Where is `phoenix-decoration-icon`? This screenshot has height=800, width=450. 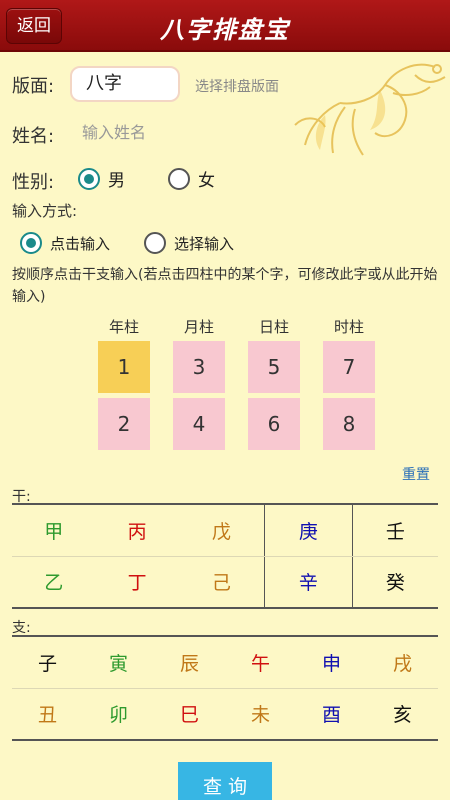
phoenix-decoration-icon is located at coordinates (370, 109).